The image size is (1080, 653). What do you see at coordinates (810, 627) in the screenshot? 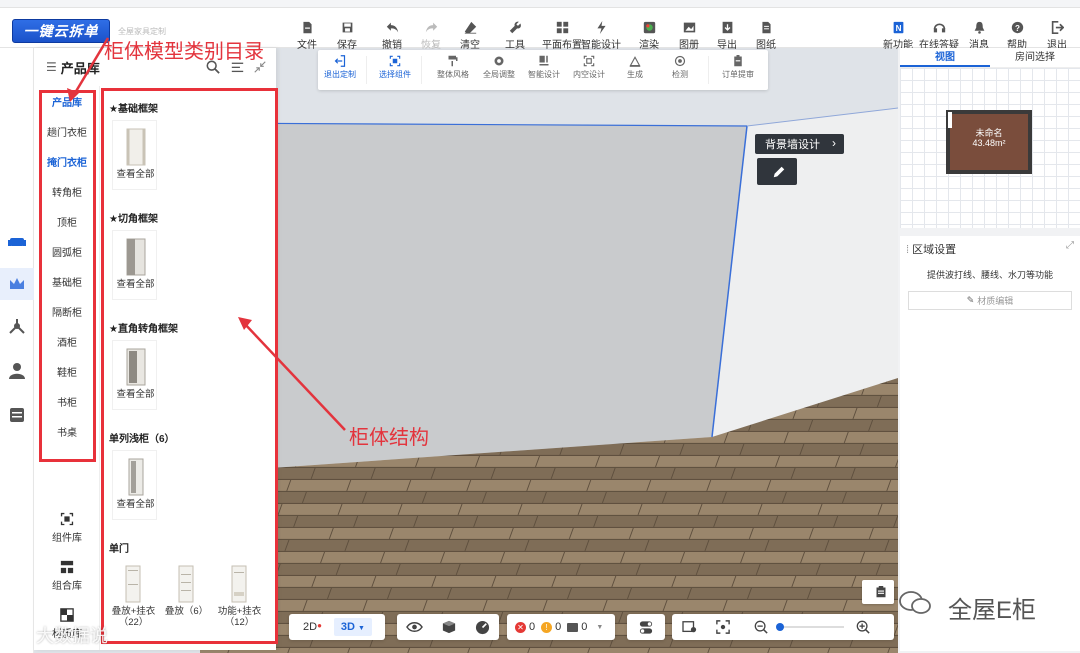
I see `zoom-slider` at bounding box center [810, 627].